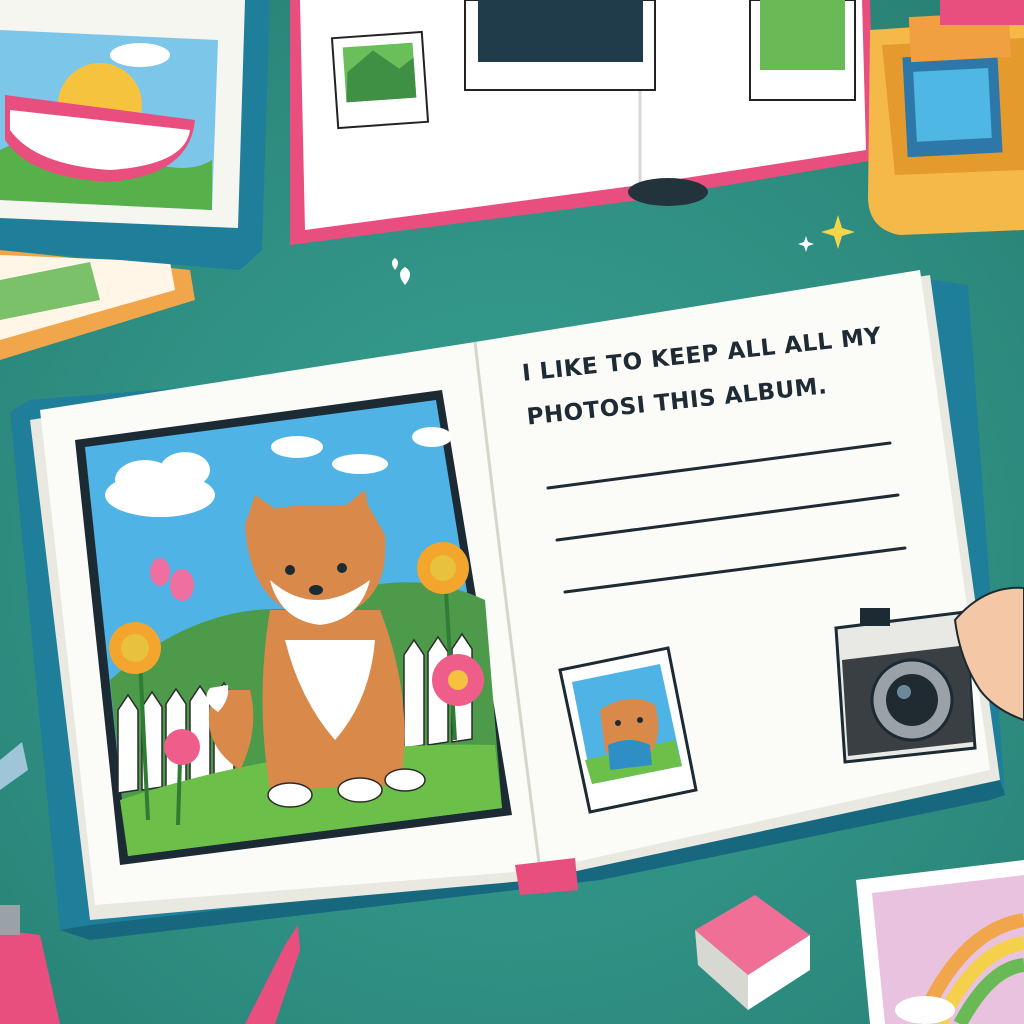 The width and height of the screenshot is (1024, 1024). I want to click on pink-pen, so click(30, 964).